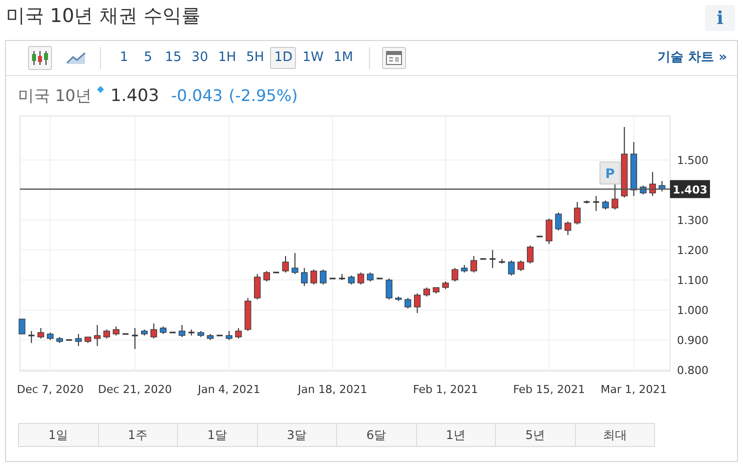 Image resolution: width=743 pixels, height=470 pixels. What do you see at coordinates (394, 58) in the screenshot?
I see `calendar-view-icon` at bounding box center [394, 58].